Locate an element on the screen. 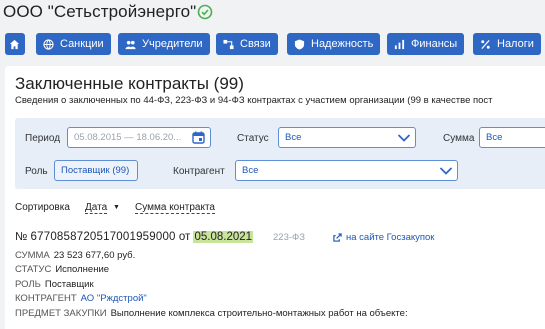  contract-date: 05.08.2021 is located at coordinates (223, 237).